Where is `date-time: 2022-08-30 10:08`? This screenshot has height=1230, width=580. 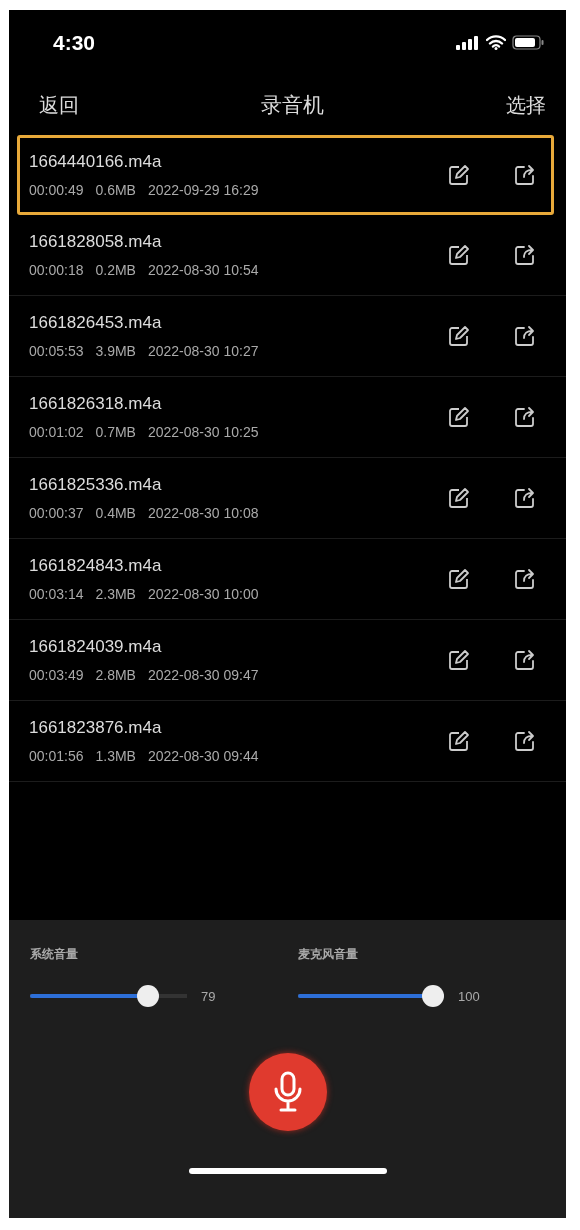 date-time: 2022-08-30 10:08 is located at coordinates (203, 513).